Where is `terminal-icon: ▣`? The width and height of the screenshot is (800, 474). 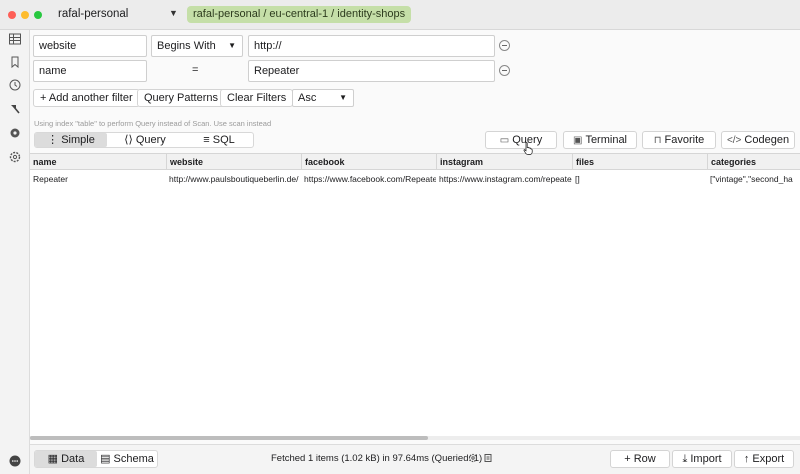 terminal-icon: ▣ is located at coordinates (577, 140).